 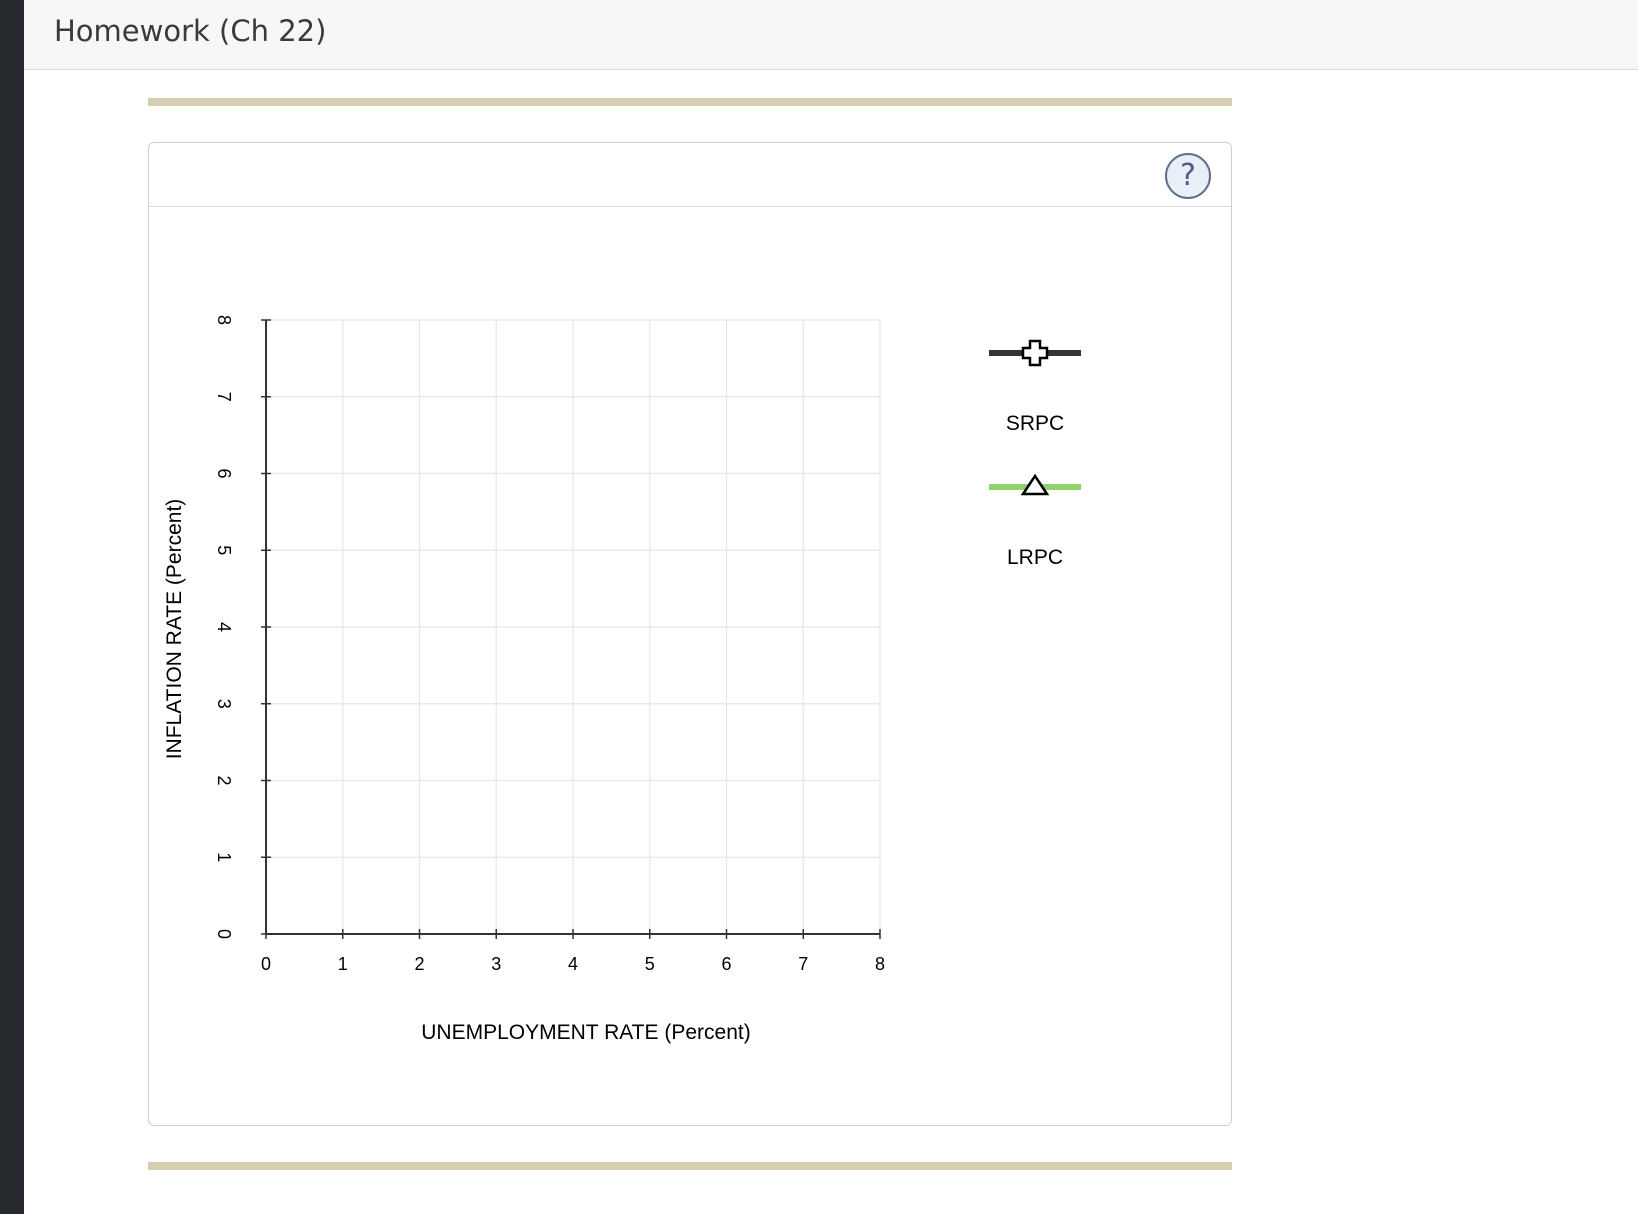 What do you see at coordinates (174, 629) in the screenshot?
I see `y-axis-title: INFLATION RATE (Percent)` at bounding box center [174, 629].